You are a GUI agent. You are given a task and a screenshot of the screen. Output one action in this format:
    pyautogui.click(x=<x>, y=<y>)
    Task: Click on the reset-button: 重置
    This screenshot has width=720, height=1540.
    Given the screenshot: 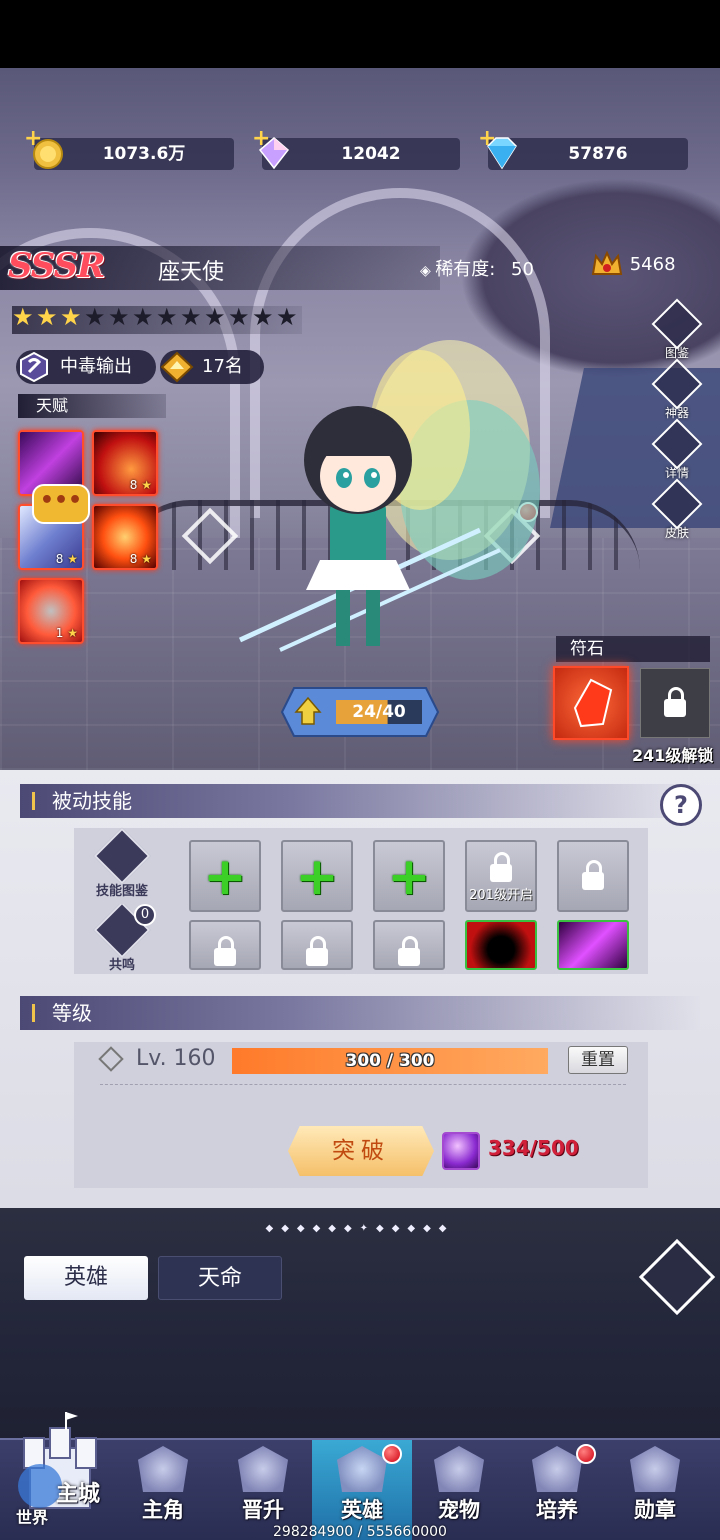 What is the action you would take?
    pyautogui.click(x=598, y=1060)
    